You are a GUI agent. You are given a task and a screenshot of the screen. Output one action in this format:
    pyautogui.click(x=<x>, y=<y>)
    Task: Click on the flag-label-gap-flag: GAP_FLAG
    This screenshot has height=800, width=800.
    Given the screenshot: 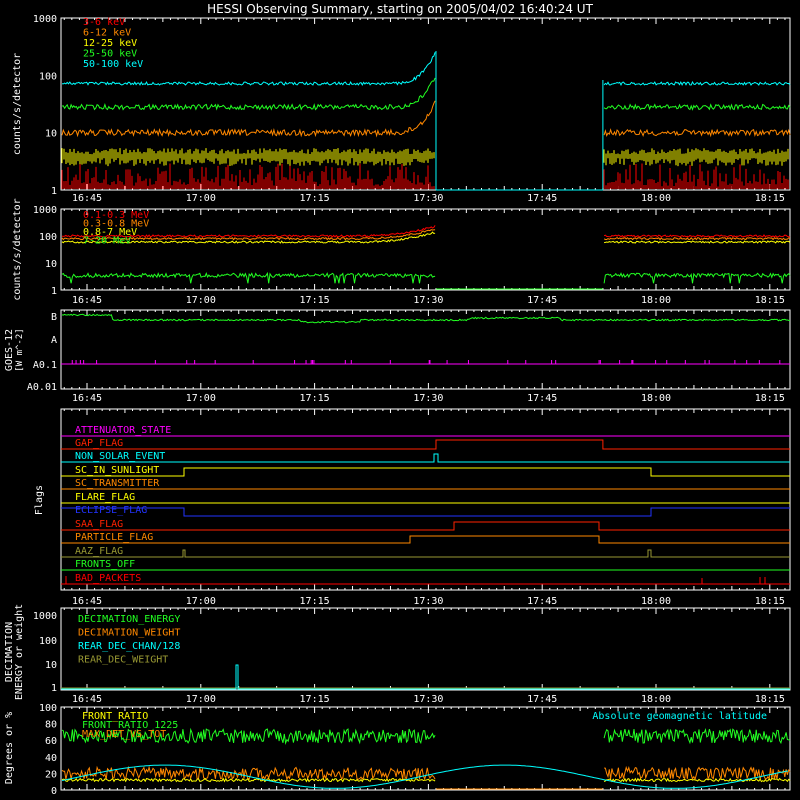 What is the action you would take?
    pyautogui.click(x=99, y=443)
    